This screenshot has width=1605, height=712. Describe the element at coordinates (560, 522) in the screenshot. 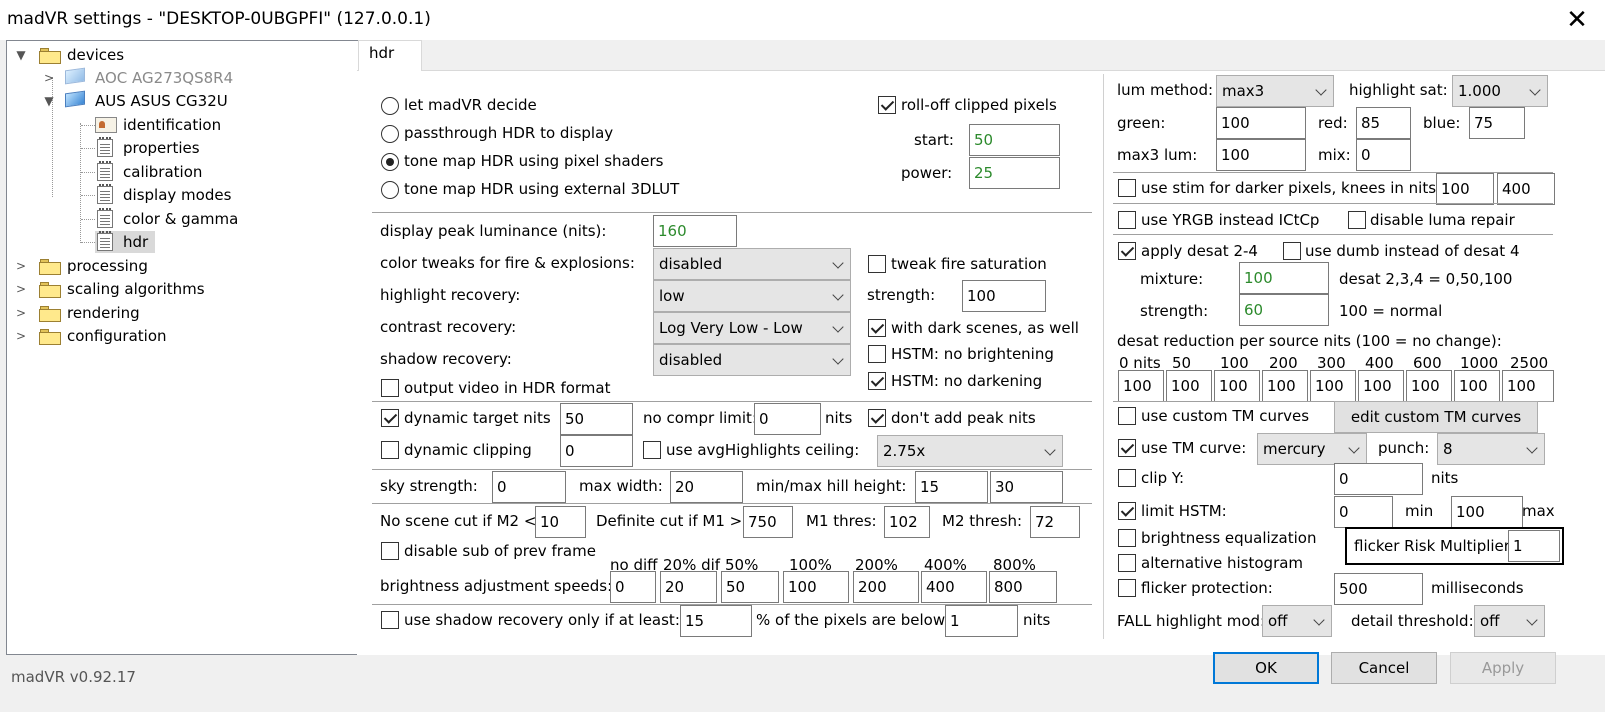

I see `no-scene-input: 10` at that location.